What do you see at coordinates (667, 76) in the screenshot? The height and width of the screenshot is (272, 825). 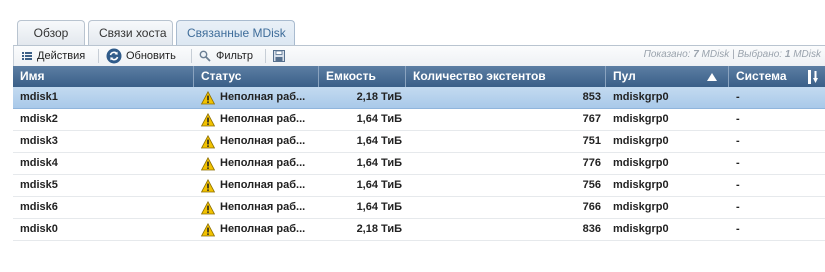 I see `column-header-pool: Пул` at bounding box center [667, 76].